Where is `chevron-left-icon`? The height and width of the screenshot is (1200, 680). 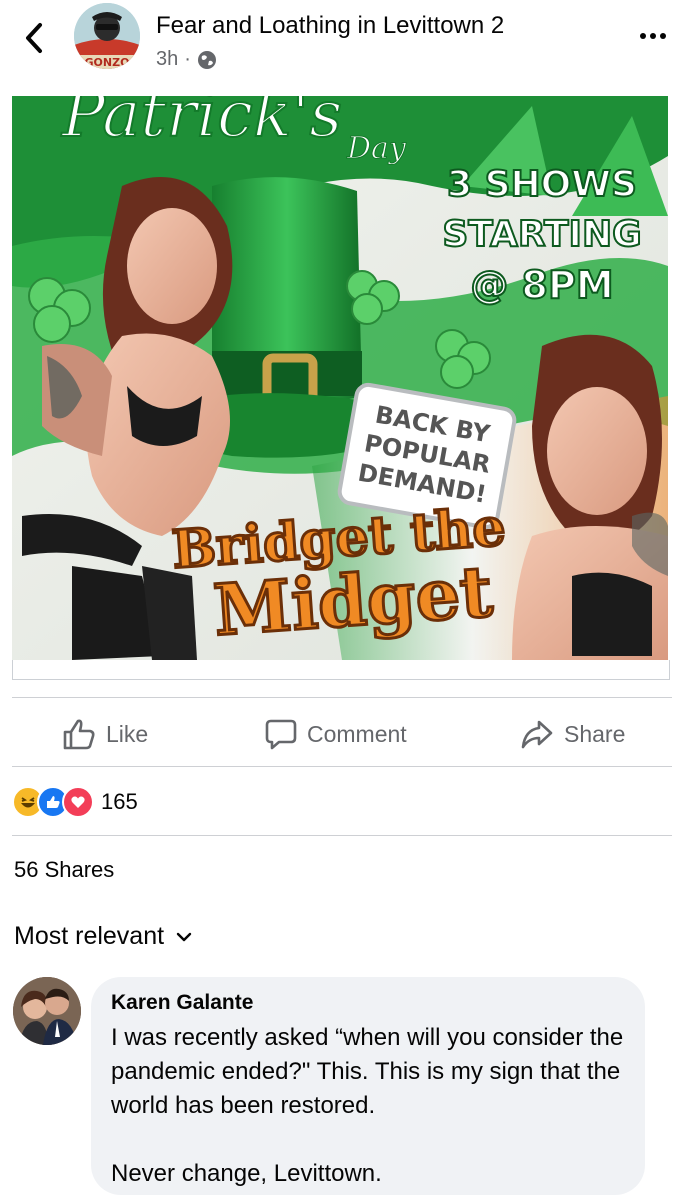 chevron-left-icon is located at coordinates (34, 38).